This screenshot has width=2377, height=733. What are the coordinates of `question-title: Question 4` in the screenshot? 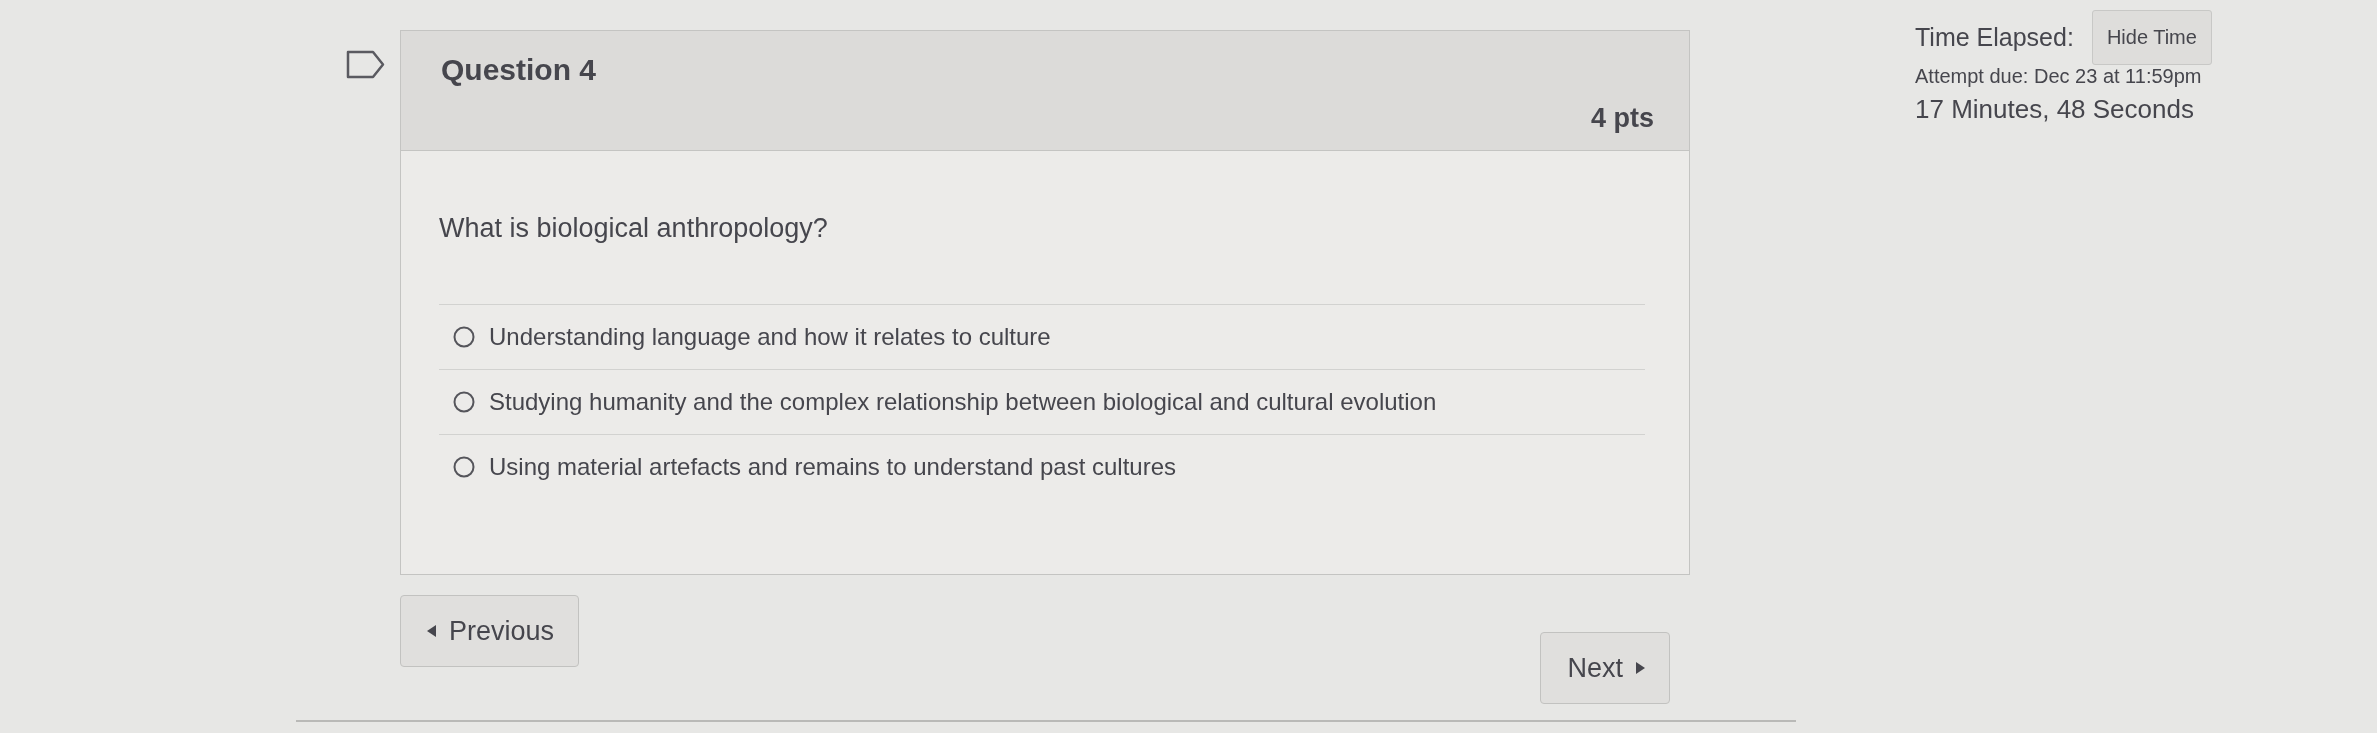 It's located at (519, 70).